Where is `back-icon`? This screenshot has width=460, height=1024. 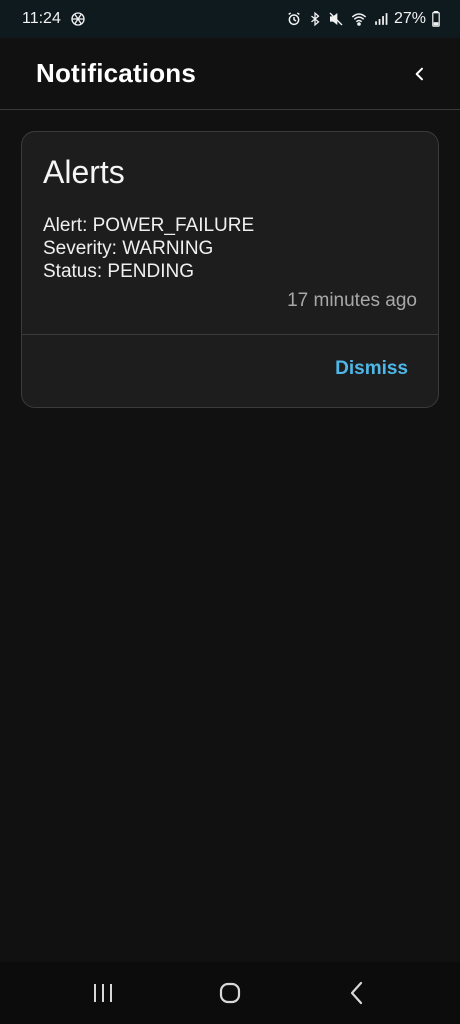
back-icon is located at coordinates (356, 993).